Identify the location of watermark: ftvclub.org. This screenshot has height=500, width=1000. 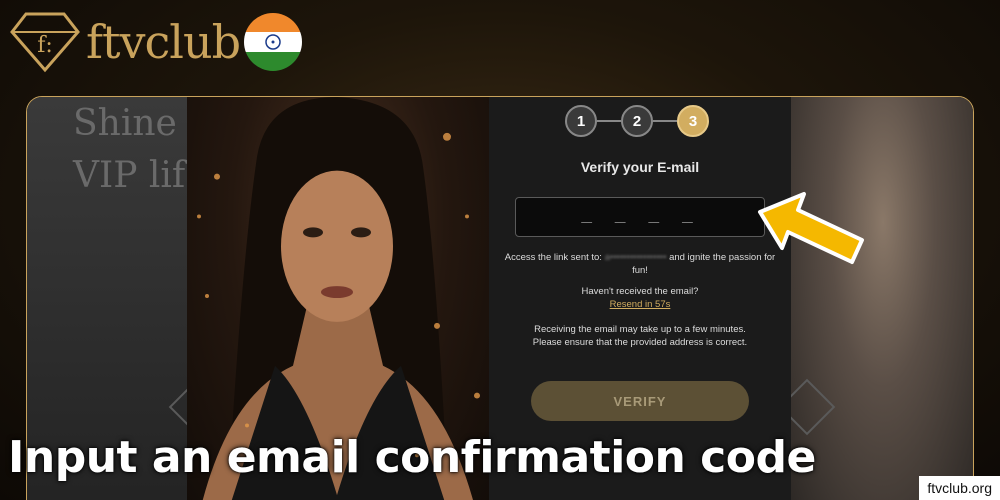
(959, 488).